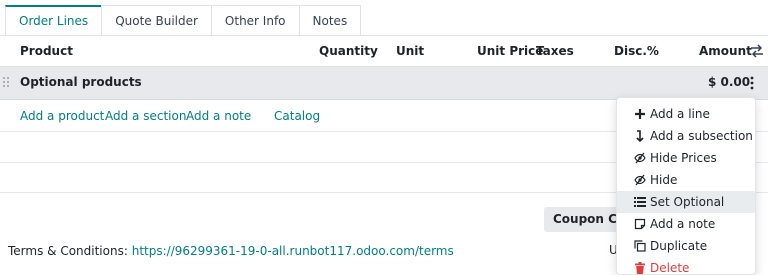 The height and width of the screenshot is (275, 768). I want to click on list-icon, so click(640, 202).